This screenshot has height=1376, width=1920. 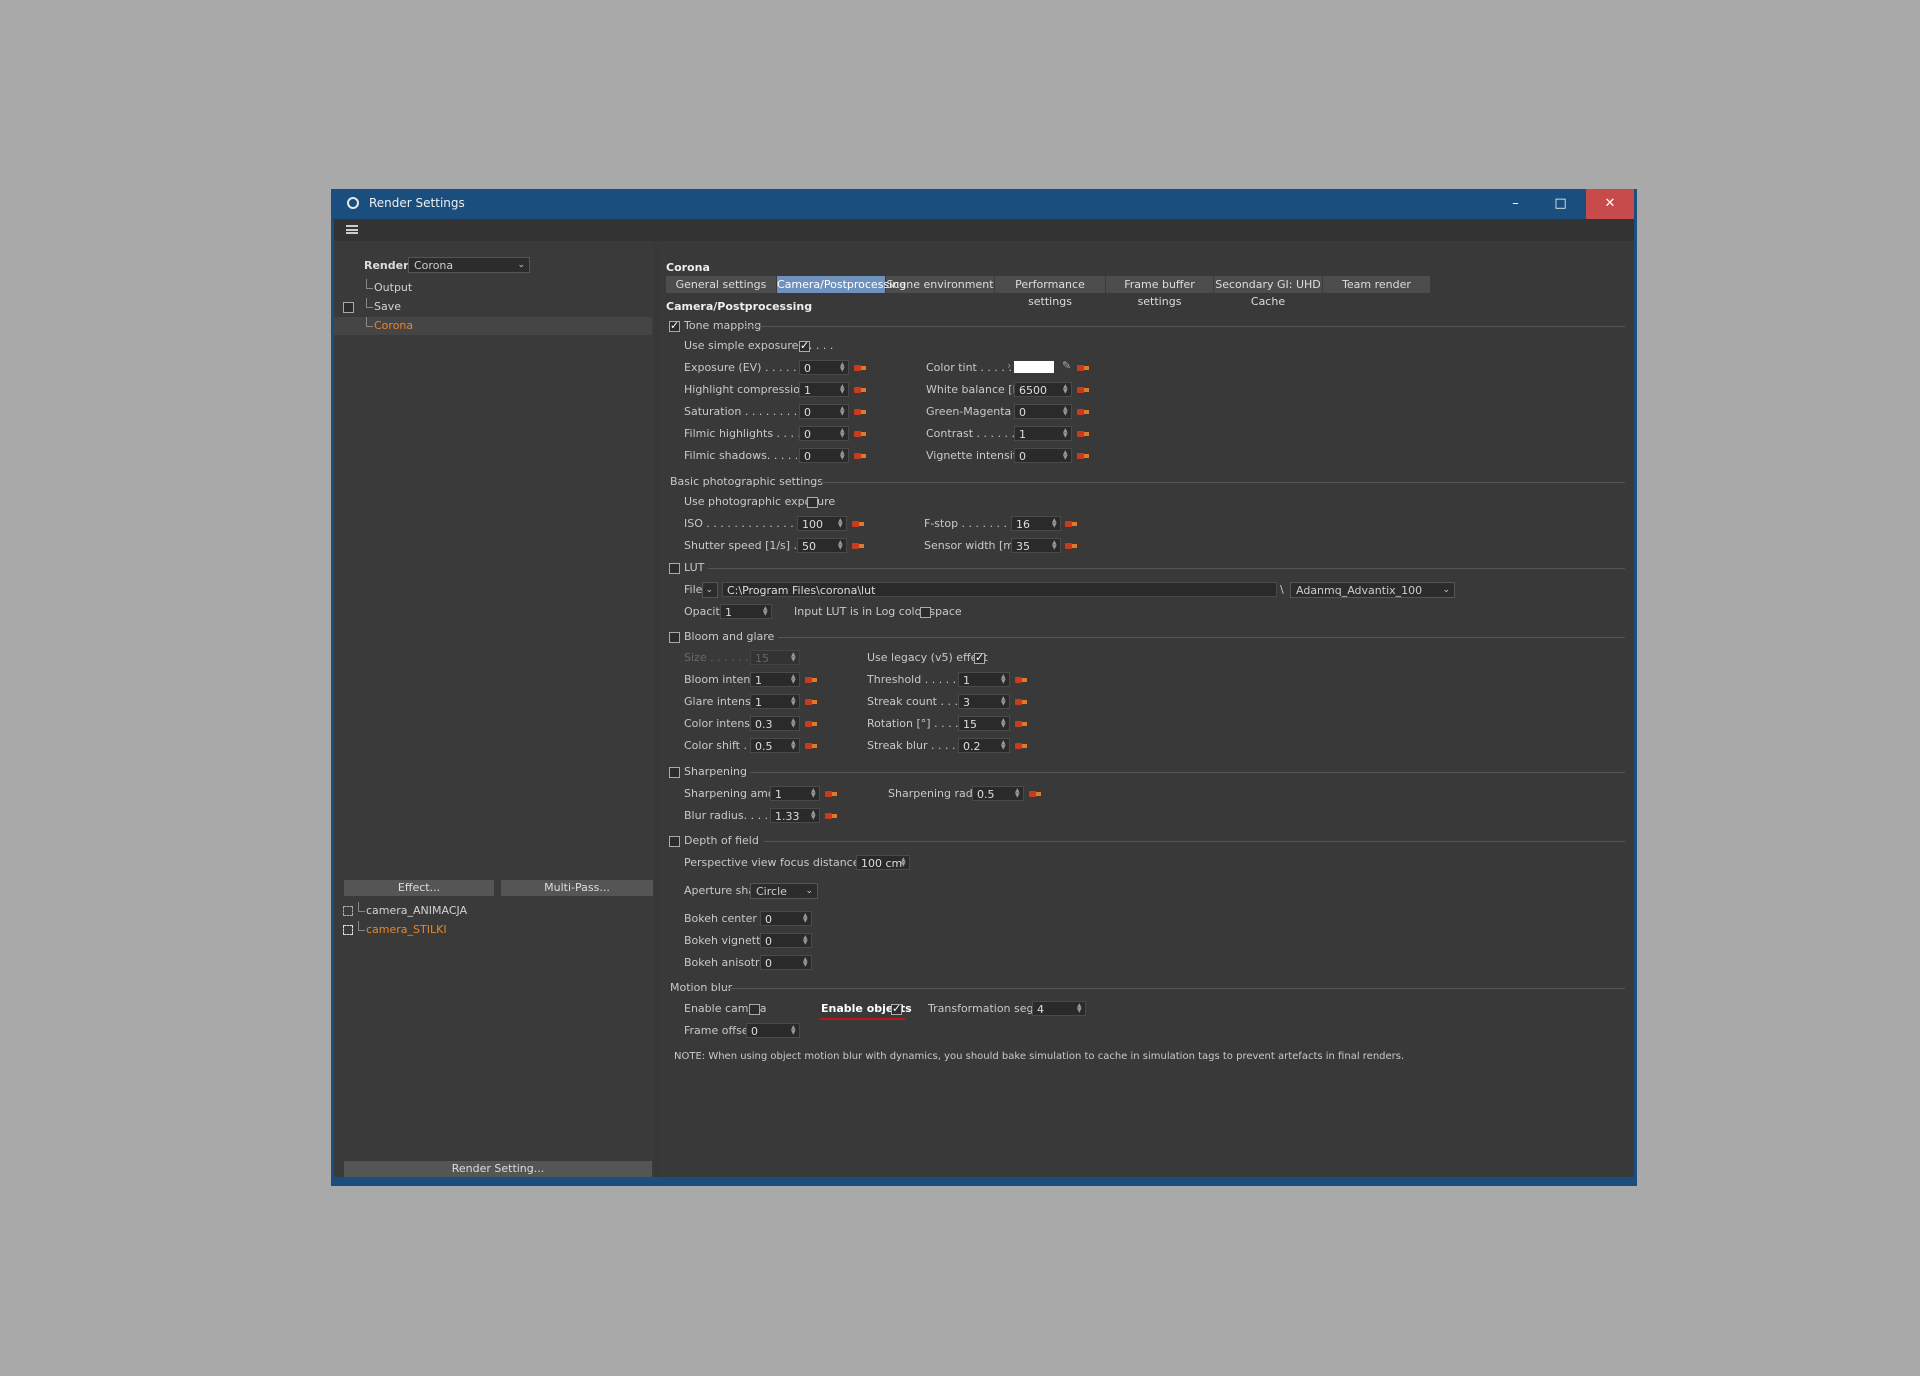 What do you see at coordinates (1160, 292) in the screenshot?
I see `tab-frame-buffer-settings: Frame buffer settings` at bounding box center [1160, 292].